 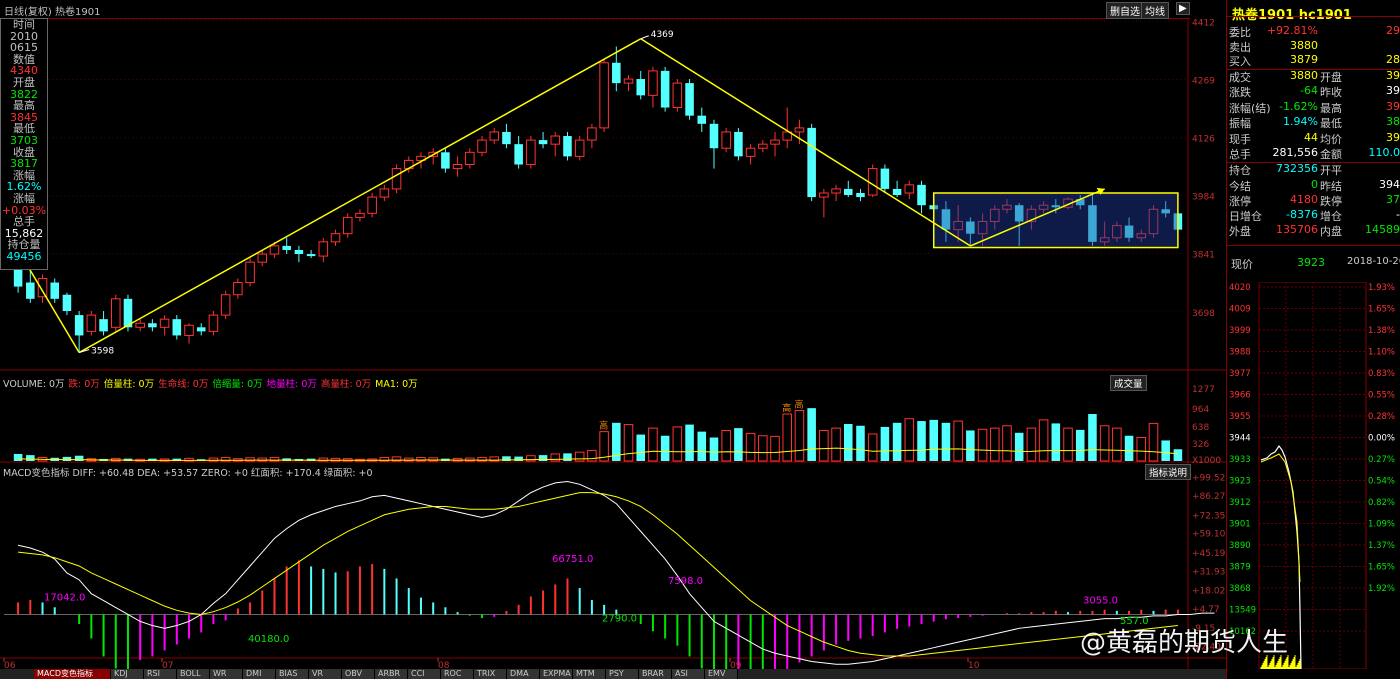 I want to click on indicator-tab: RSI, so click(x=160, y=674).